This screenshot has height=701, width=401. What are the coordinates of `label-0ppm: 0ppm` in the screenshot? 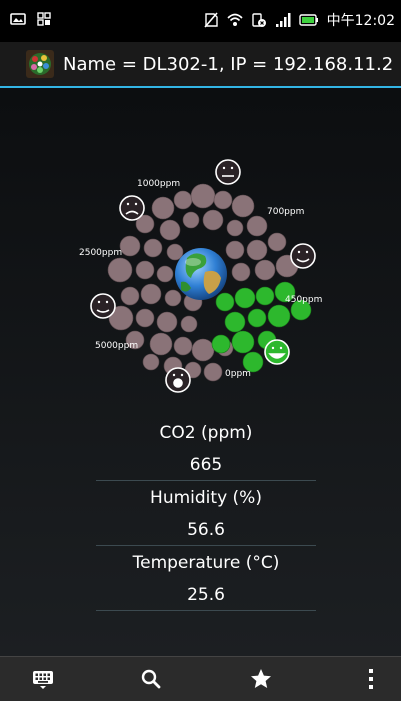 It's located at (238, 374).